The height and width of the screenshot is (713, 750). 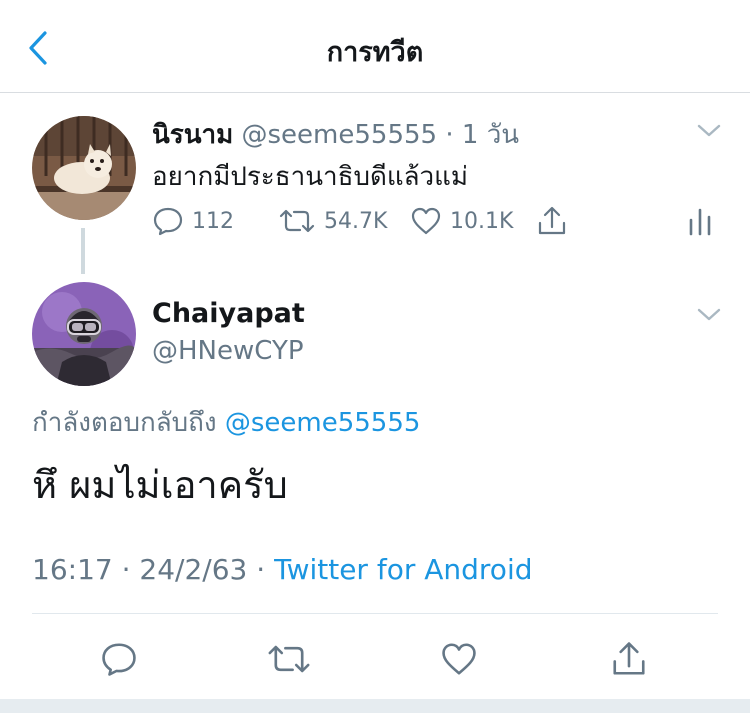 I want to click on diver-photo-avatar-image, so click(x=84, y=334).